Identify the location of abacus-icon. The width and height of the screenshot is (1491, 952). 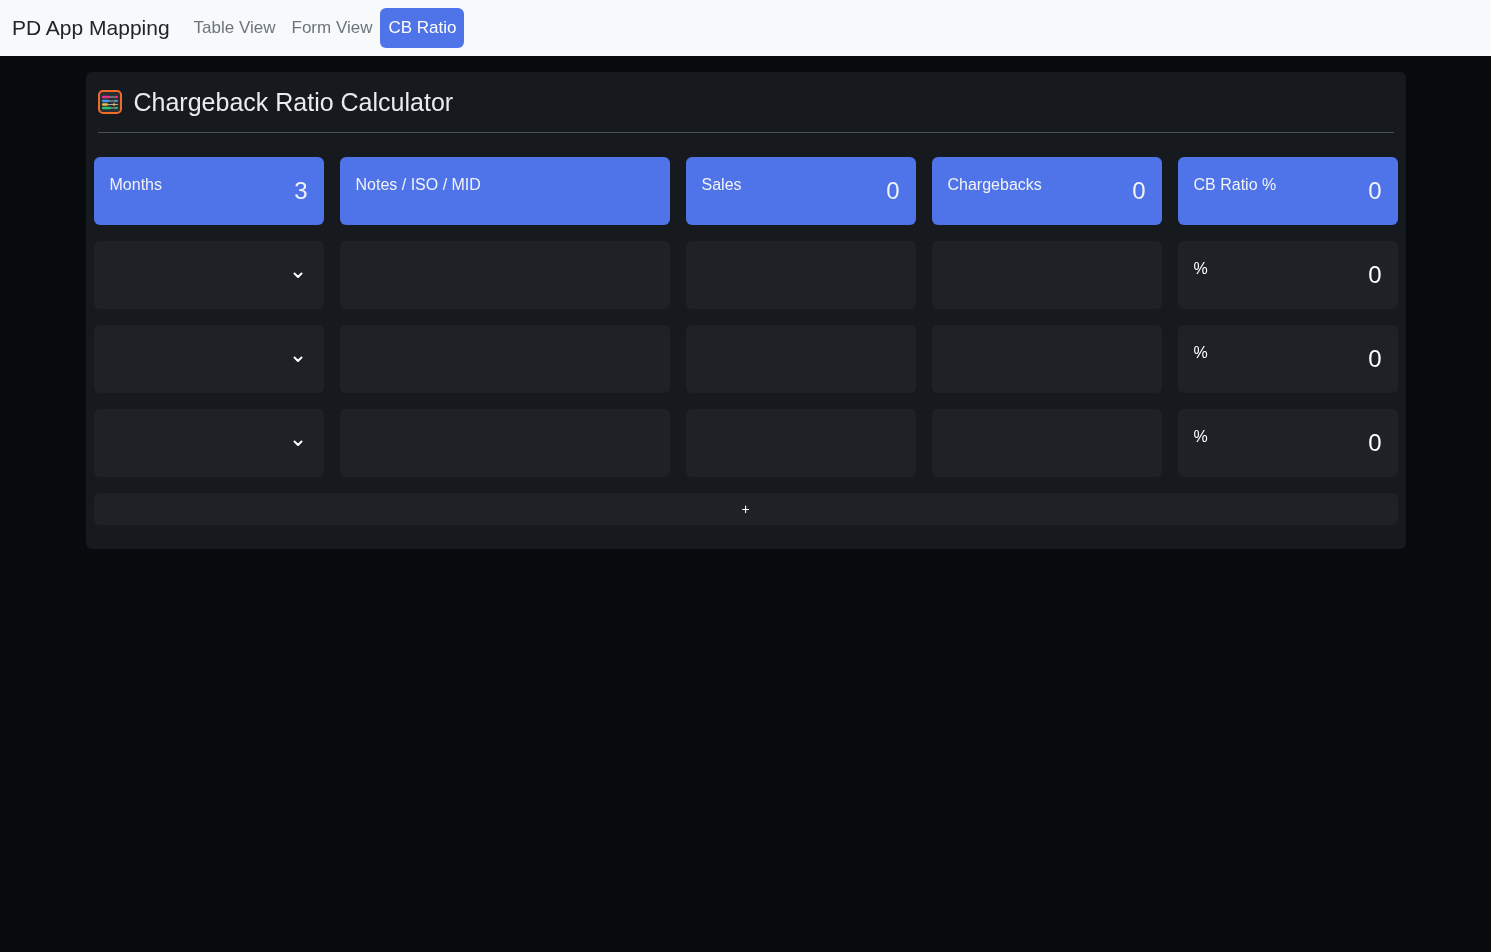
(109, 102).